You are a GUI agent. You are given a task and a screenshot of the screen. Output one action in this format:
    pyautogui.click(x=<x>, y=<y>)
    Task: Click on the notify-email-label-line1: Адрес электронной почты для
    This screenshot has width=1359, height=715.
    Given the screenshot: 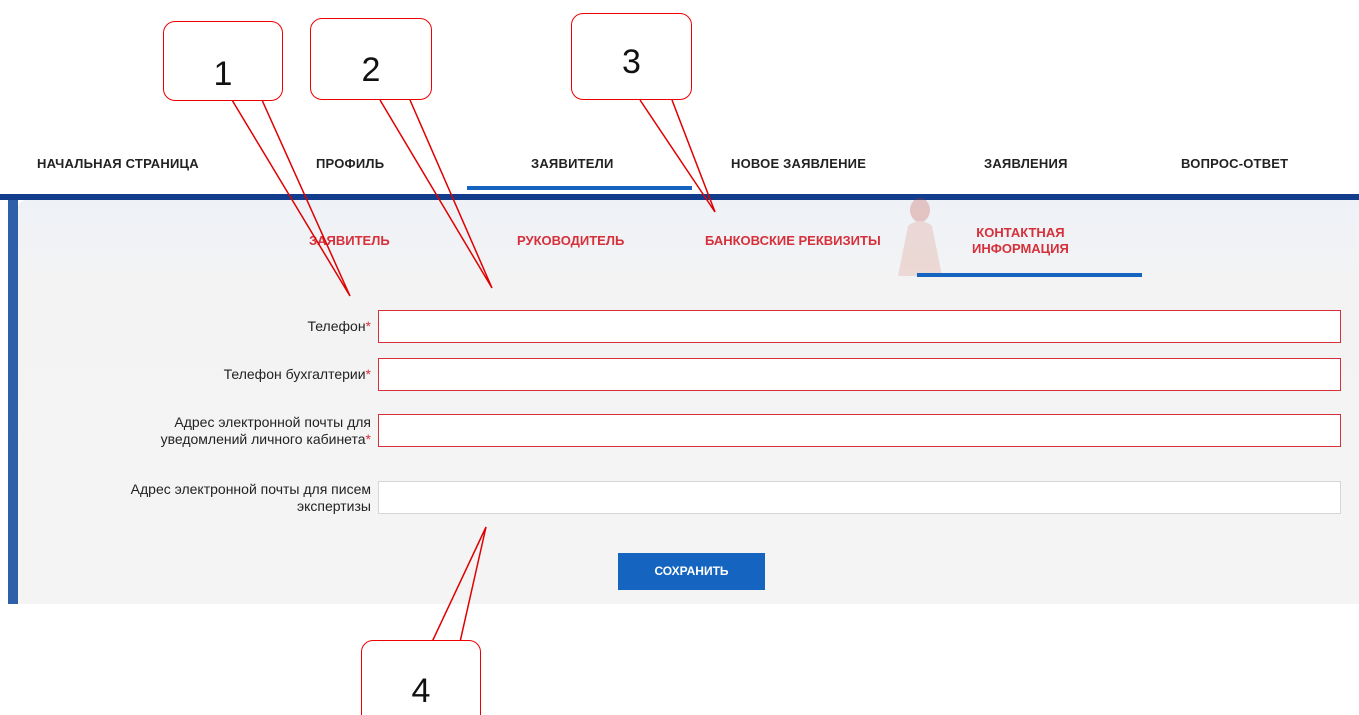 What is the action you would take?
    pyautogui.click(x=272, y=422)
    